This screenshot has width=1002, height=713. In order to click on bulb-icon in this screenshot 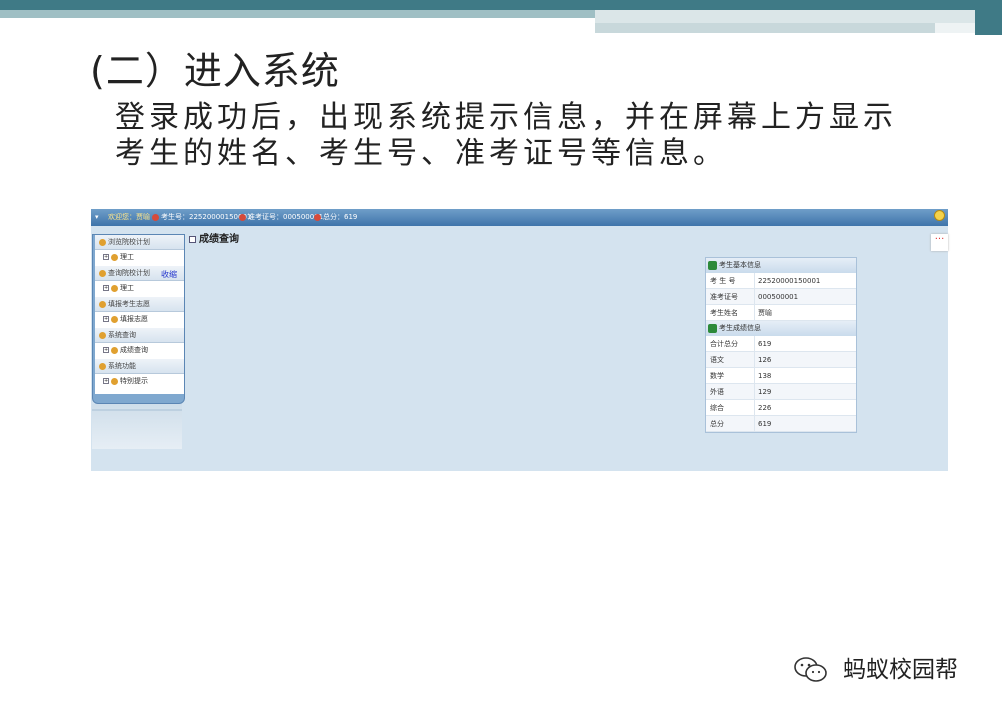, I will do `click(939, 215)`.